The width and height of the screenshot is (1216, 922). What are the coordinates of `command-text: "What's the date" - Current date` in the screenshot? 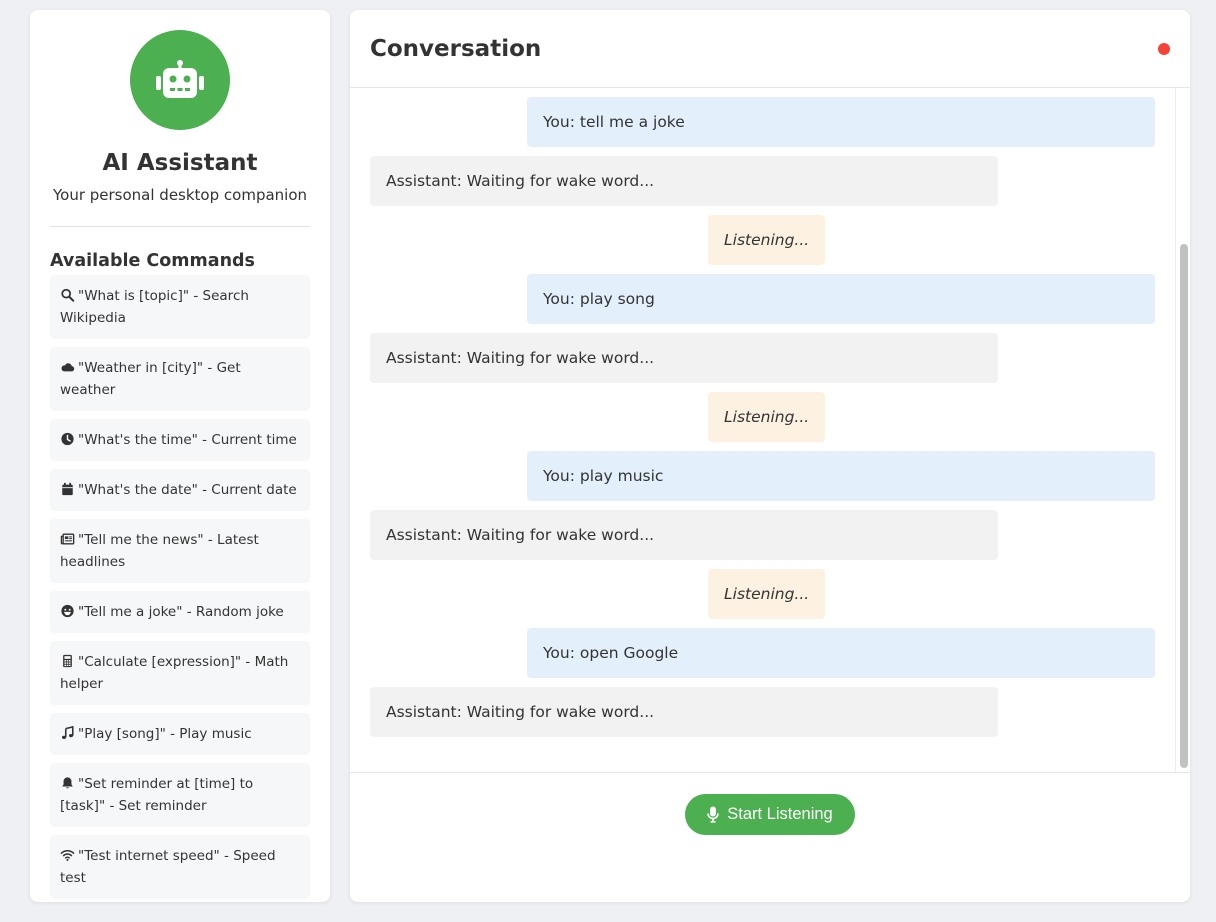 It's located at (187, 490).